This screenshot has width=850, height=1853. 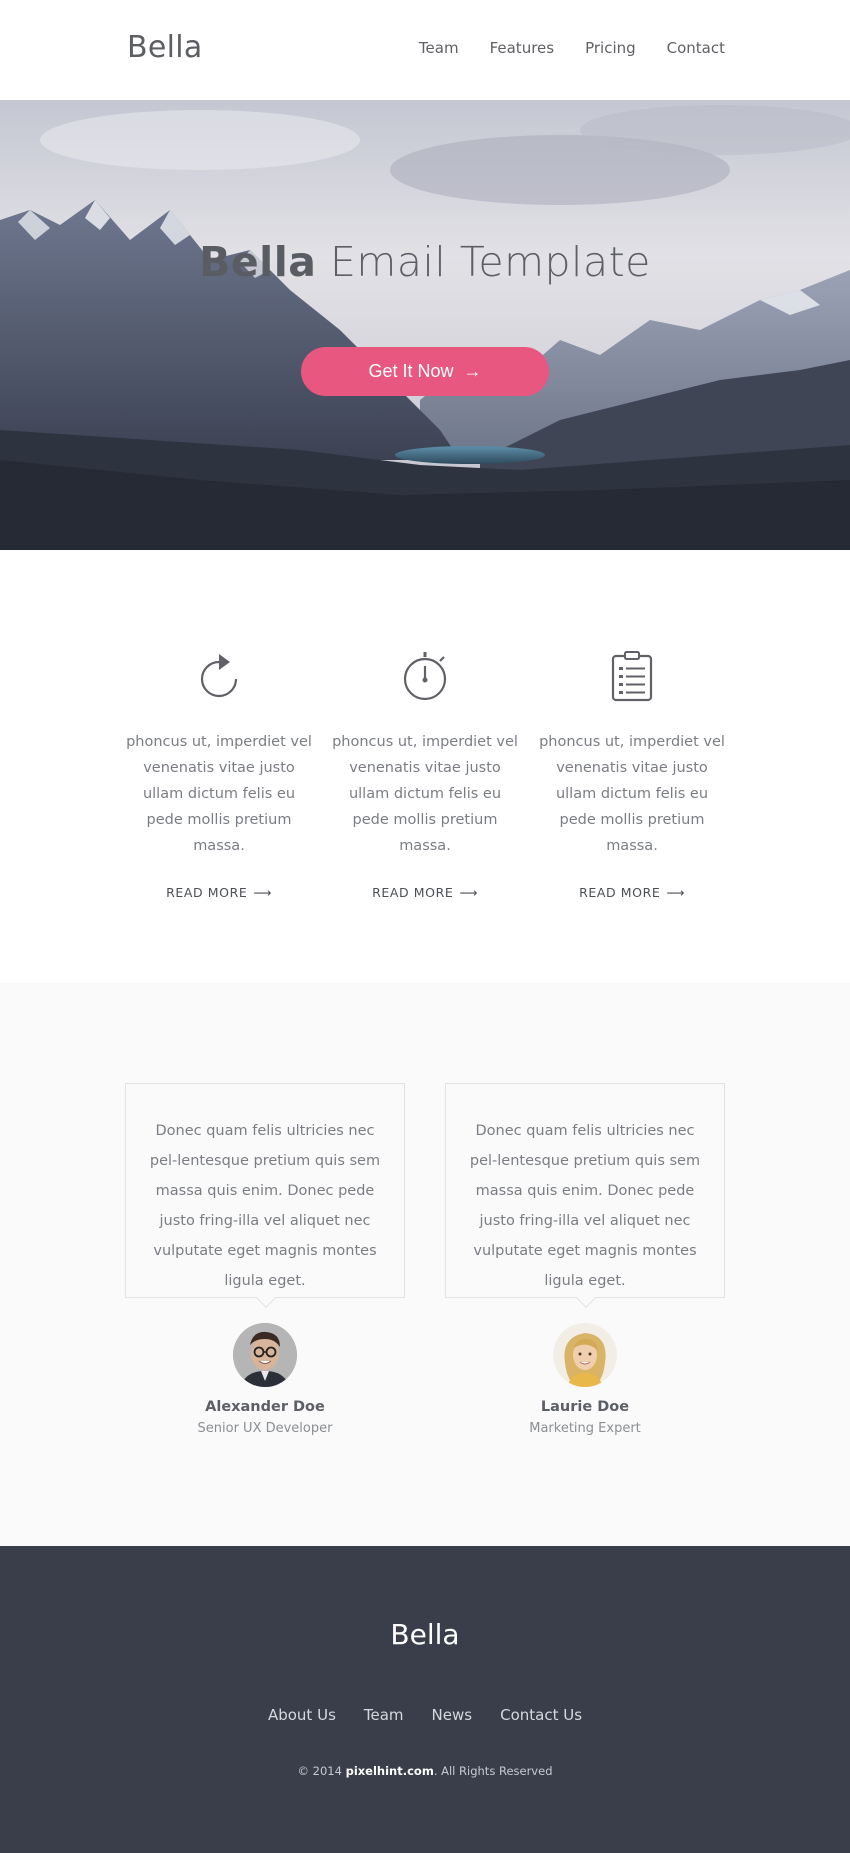 I want to click on author-name: Alexander Doe, so click(x=265, y=1407).